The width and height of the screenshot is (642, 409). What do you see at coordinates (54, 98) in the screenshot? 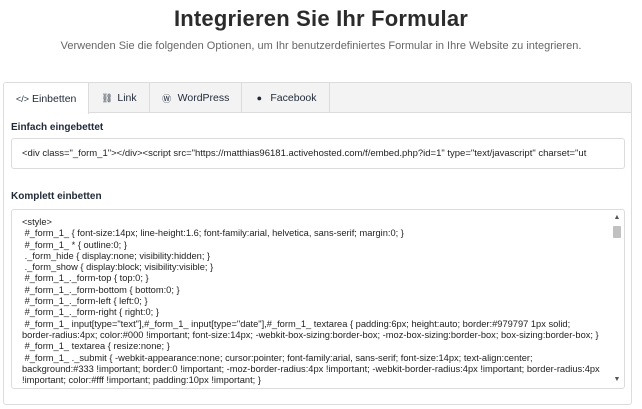
I see `tab-label: Einbetten` at bounding box center [54, 98].